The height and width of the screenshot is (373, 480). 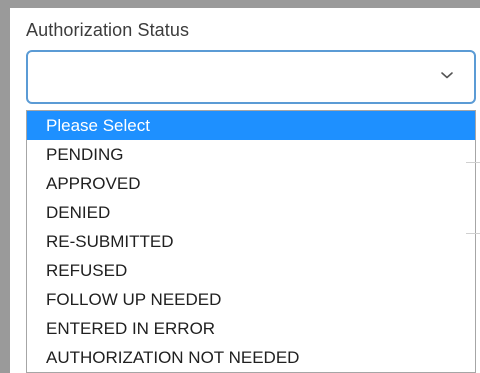 I want to click on chevron-down-icon, so click(x=447, y=75).